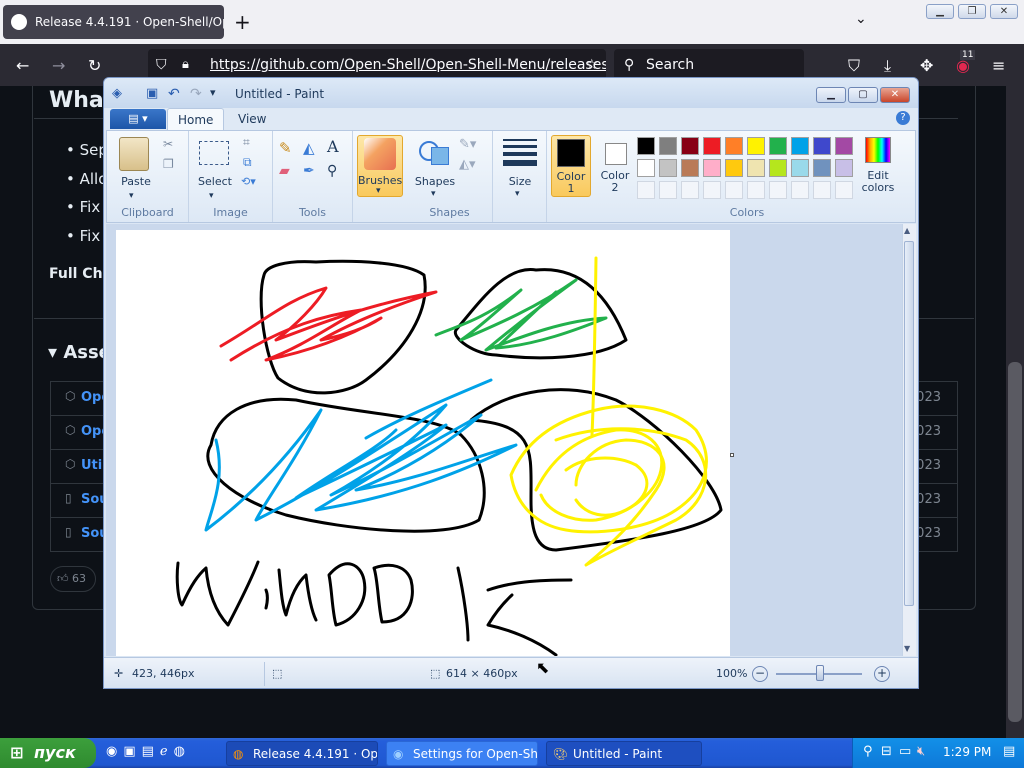  Describe the element at coordinates (517, 194) in the screenshot. I see `size-dropdown-icon: ▾` at that location.